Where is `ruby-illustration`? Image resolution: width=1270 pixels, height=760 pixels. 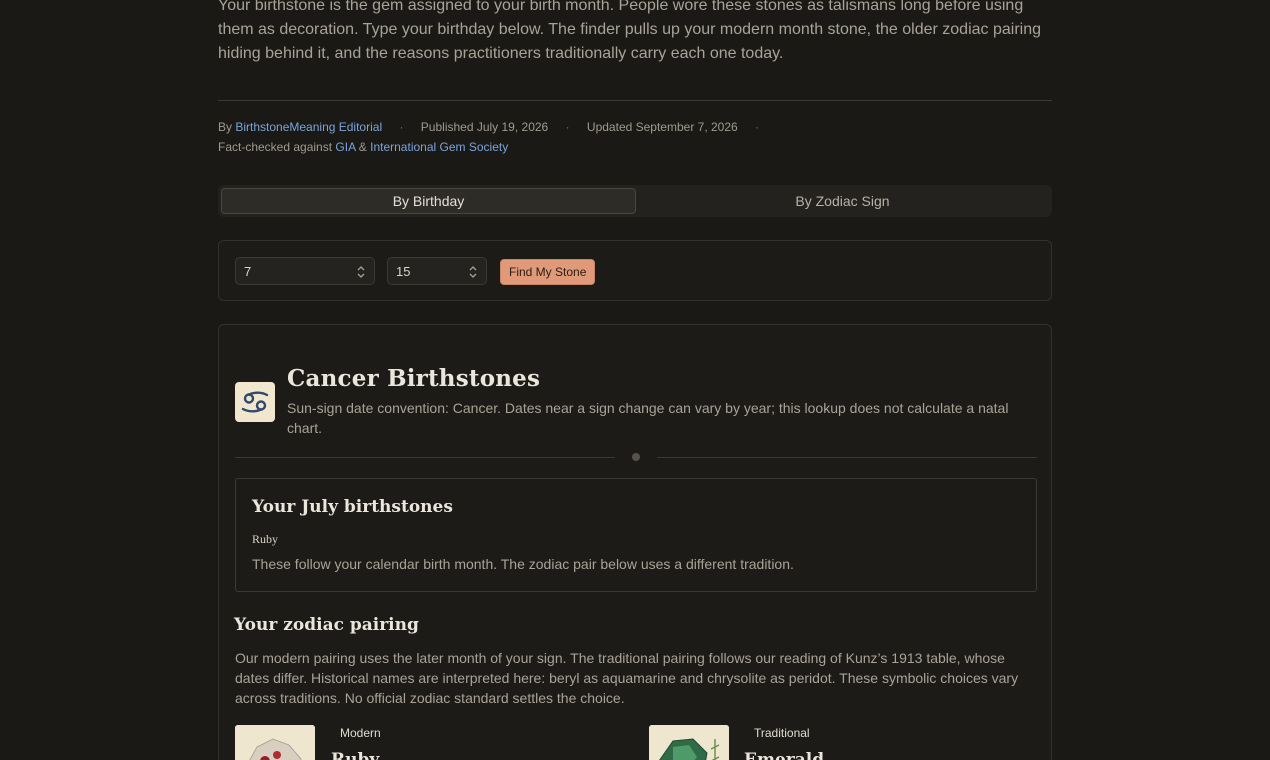 ruby-illustration is located at coordinates (275, 742).